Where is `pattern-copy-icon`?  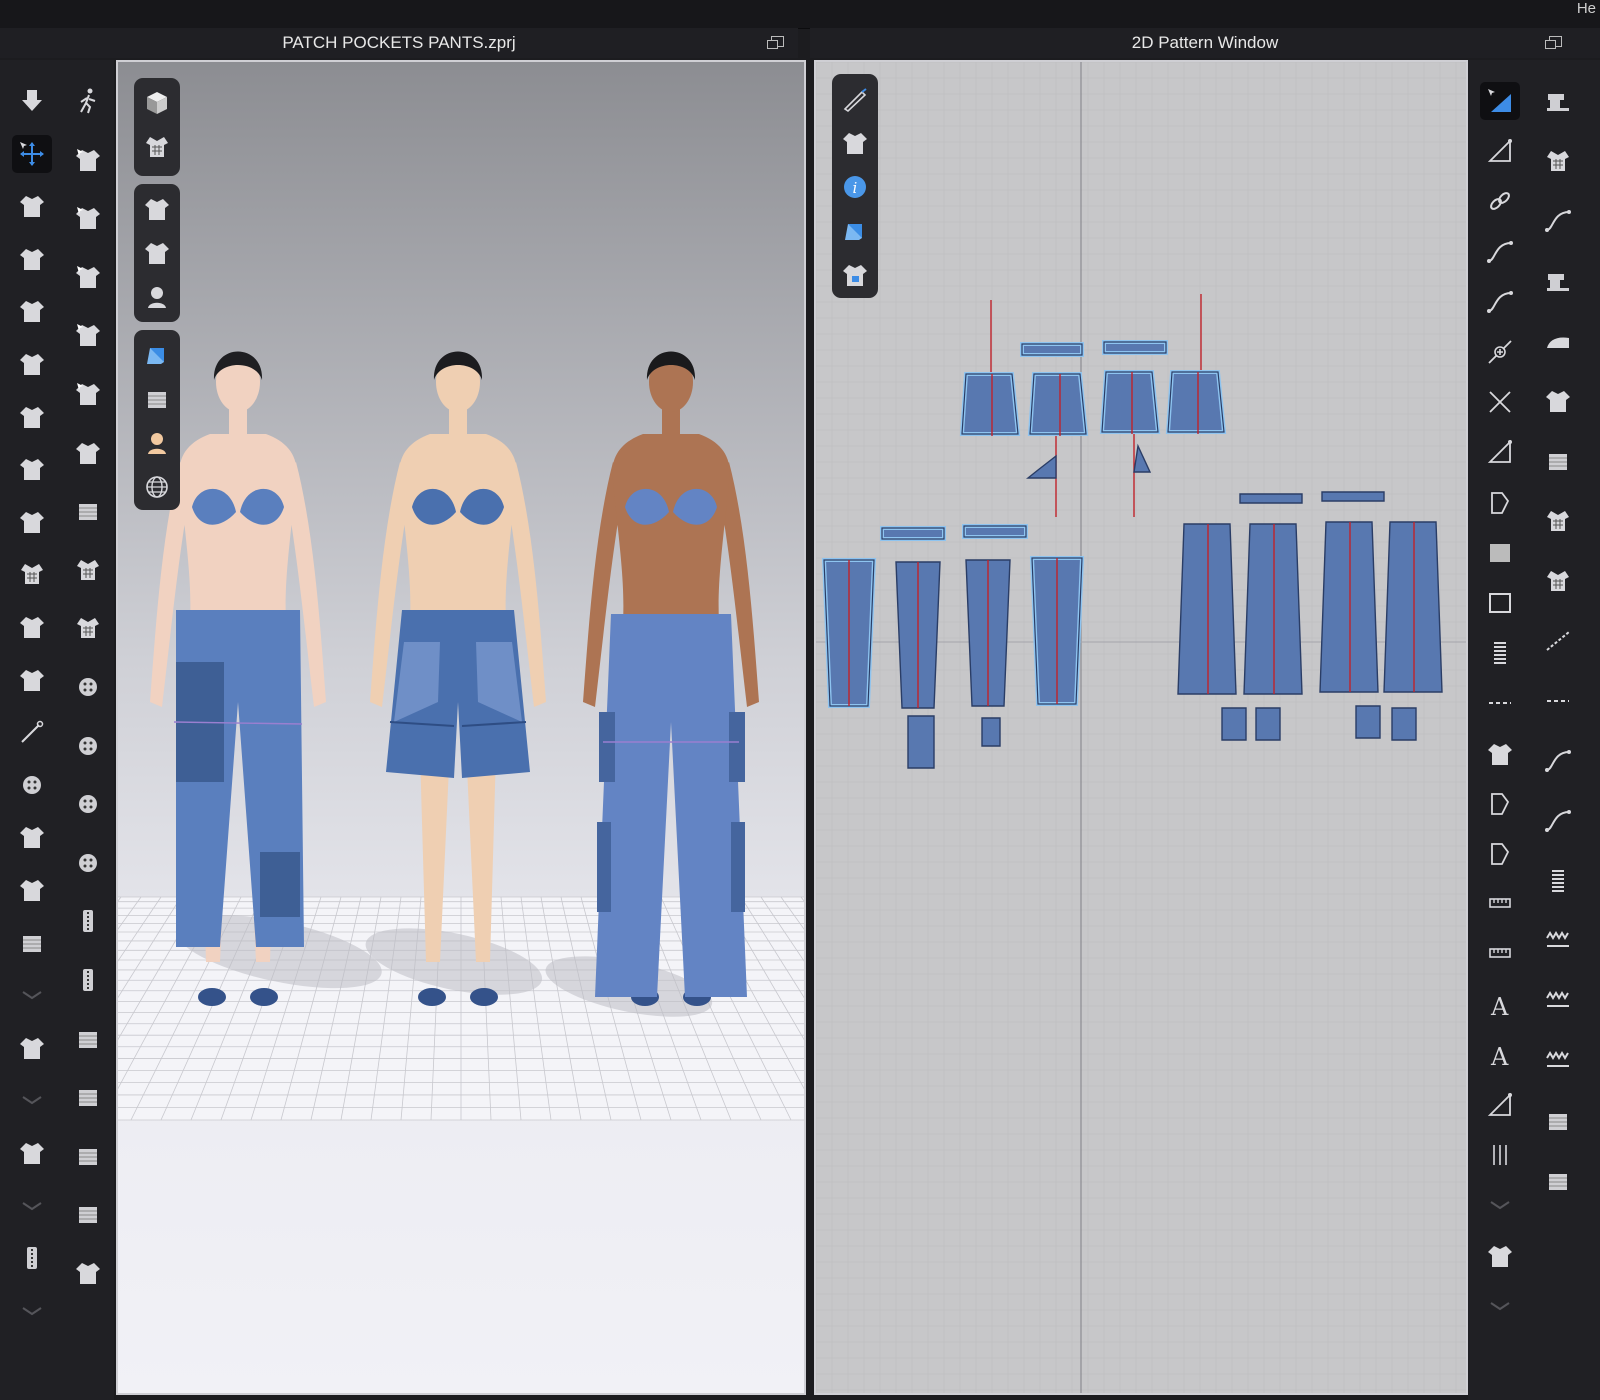
pattern-copy-icon is located at coordinates (1500, 754).